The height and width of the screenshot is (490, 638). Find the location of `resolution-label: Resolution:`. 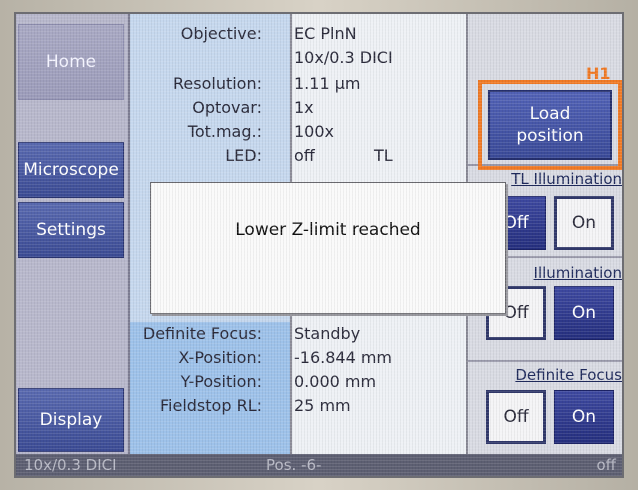

resolution-label: Resolution: is located at coordinates (217, 83).